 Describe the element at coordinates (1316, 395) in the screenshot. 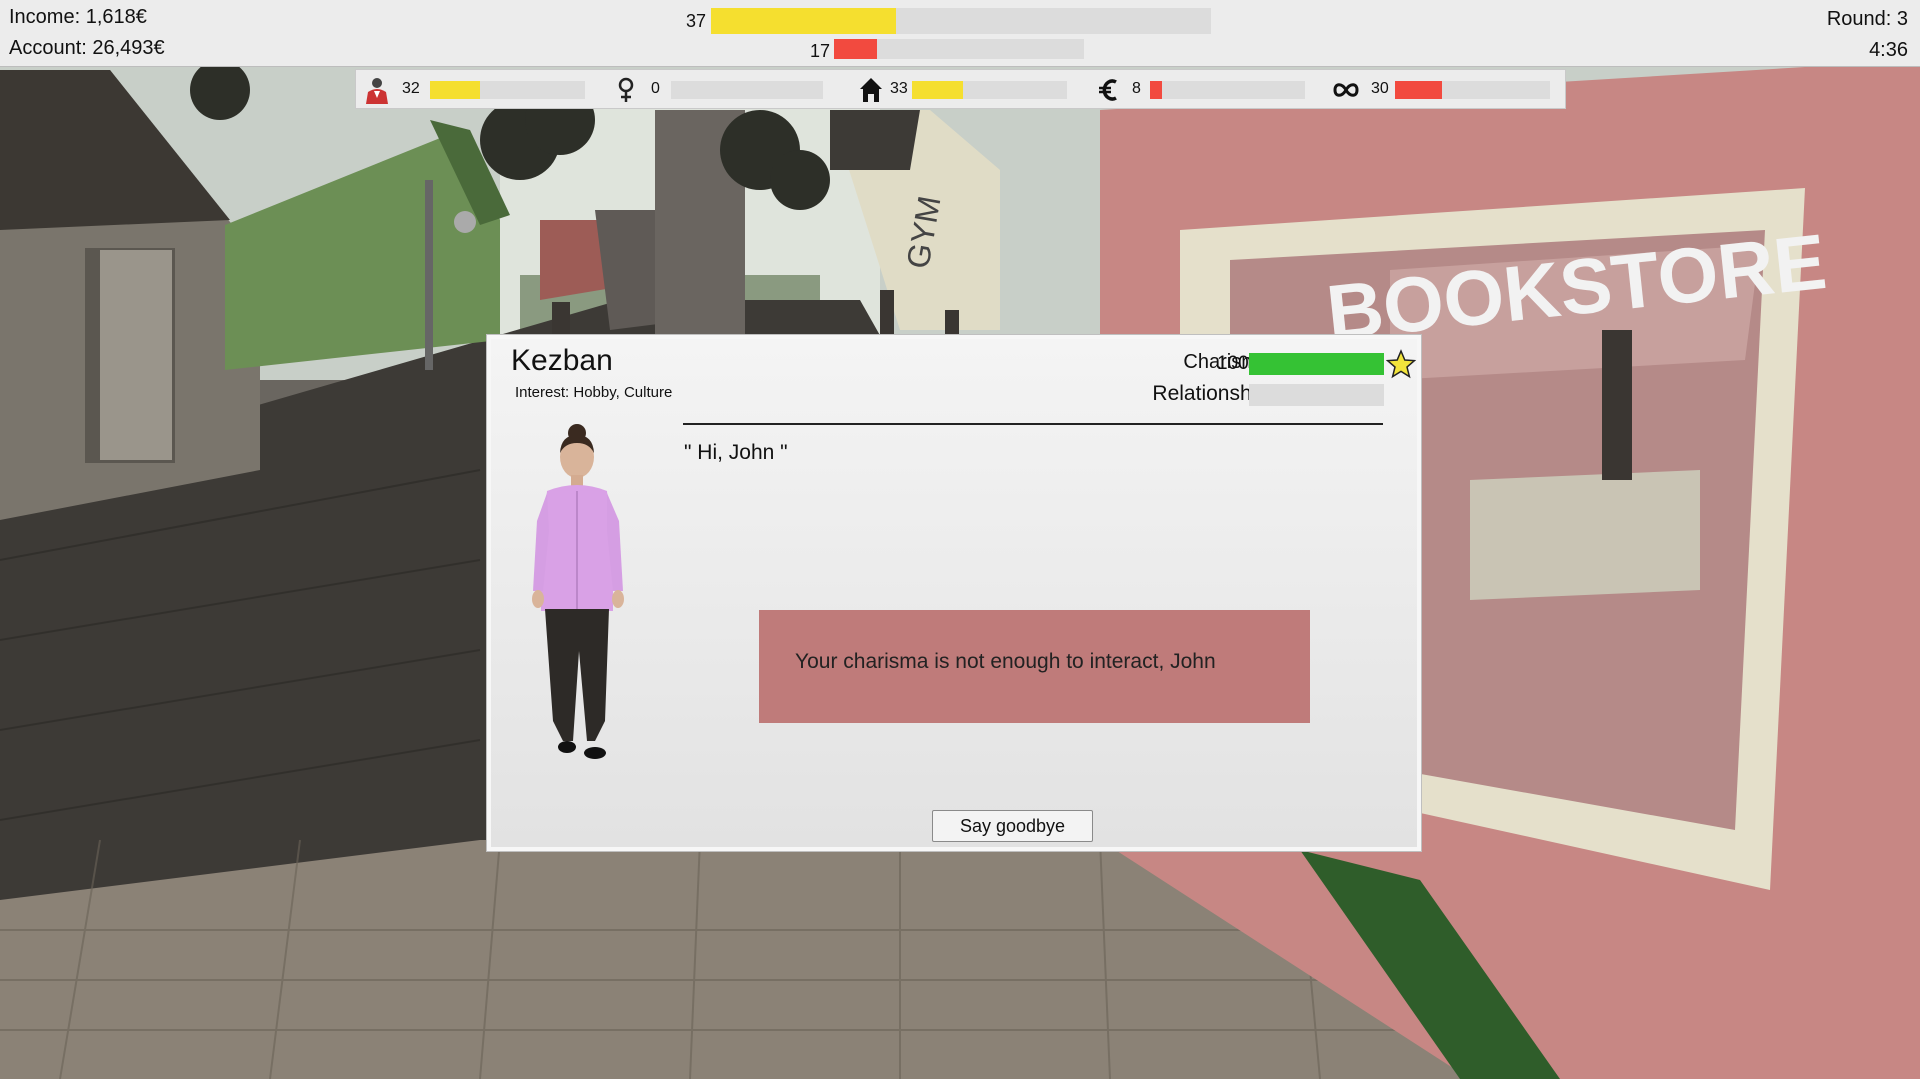

I see `relationship-bar` at that location.